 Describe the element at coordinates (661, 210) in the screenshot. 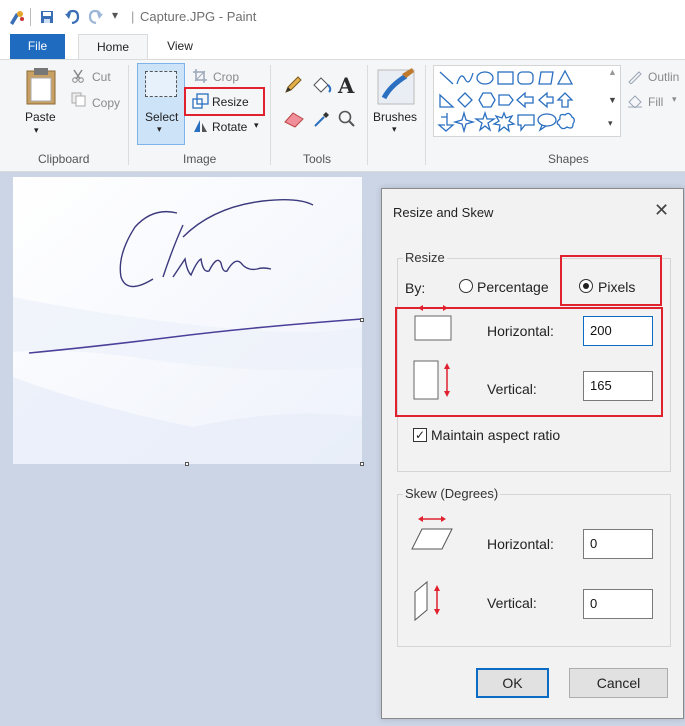

I see `close-icon: ✕` at that location.